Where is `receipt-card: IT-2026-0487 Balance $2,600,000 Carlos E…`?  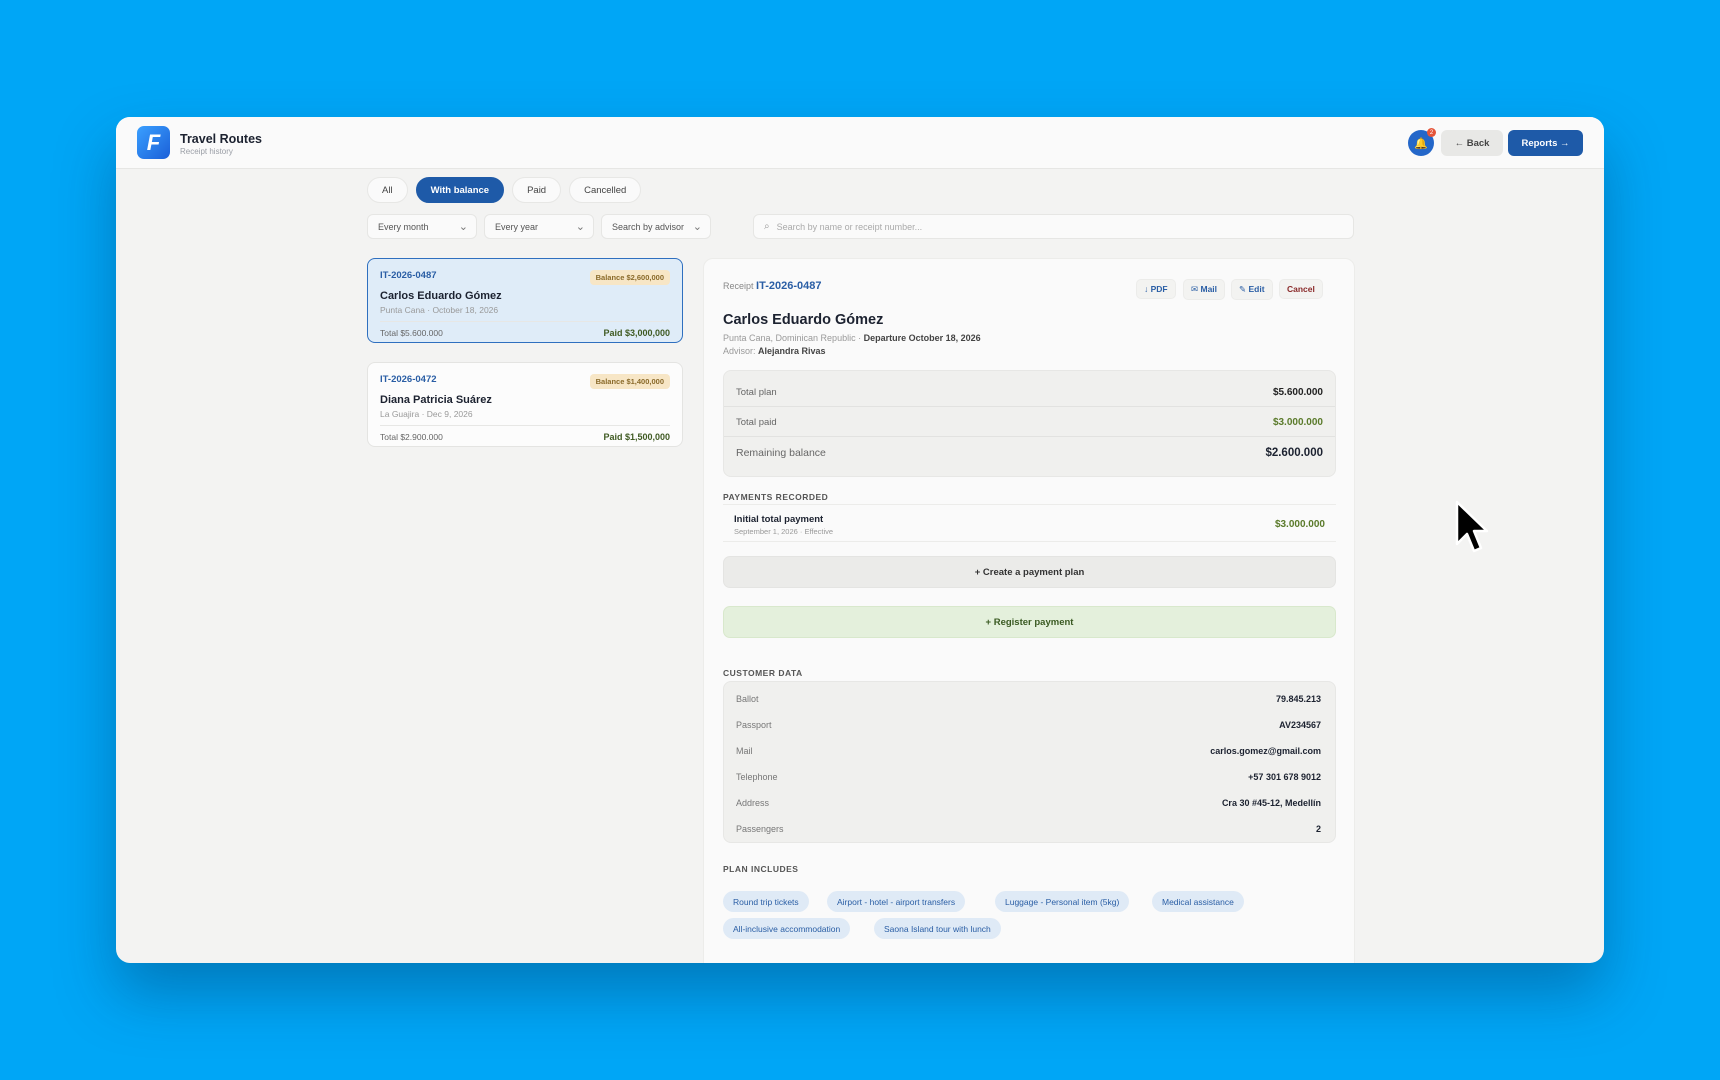 receipt-card: IT-2026-0487 Balance $2,600,000 Carlos E… is located at coordinates (525, 300).